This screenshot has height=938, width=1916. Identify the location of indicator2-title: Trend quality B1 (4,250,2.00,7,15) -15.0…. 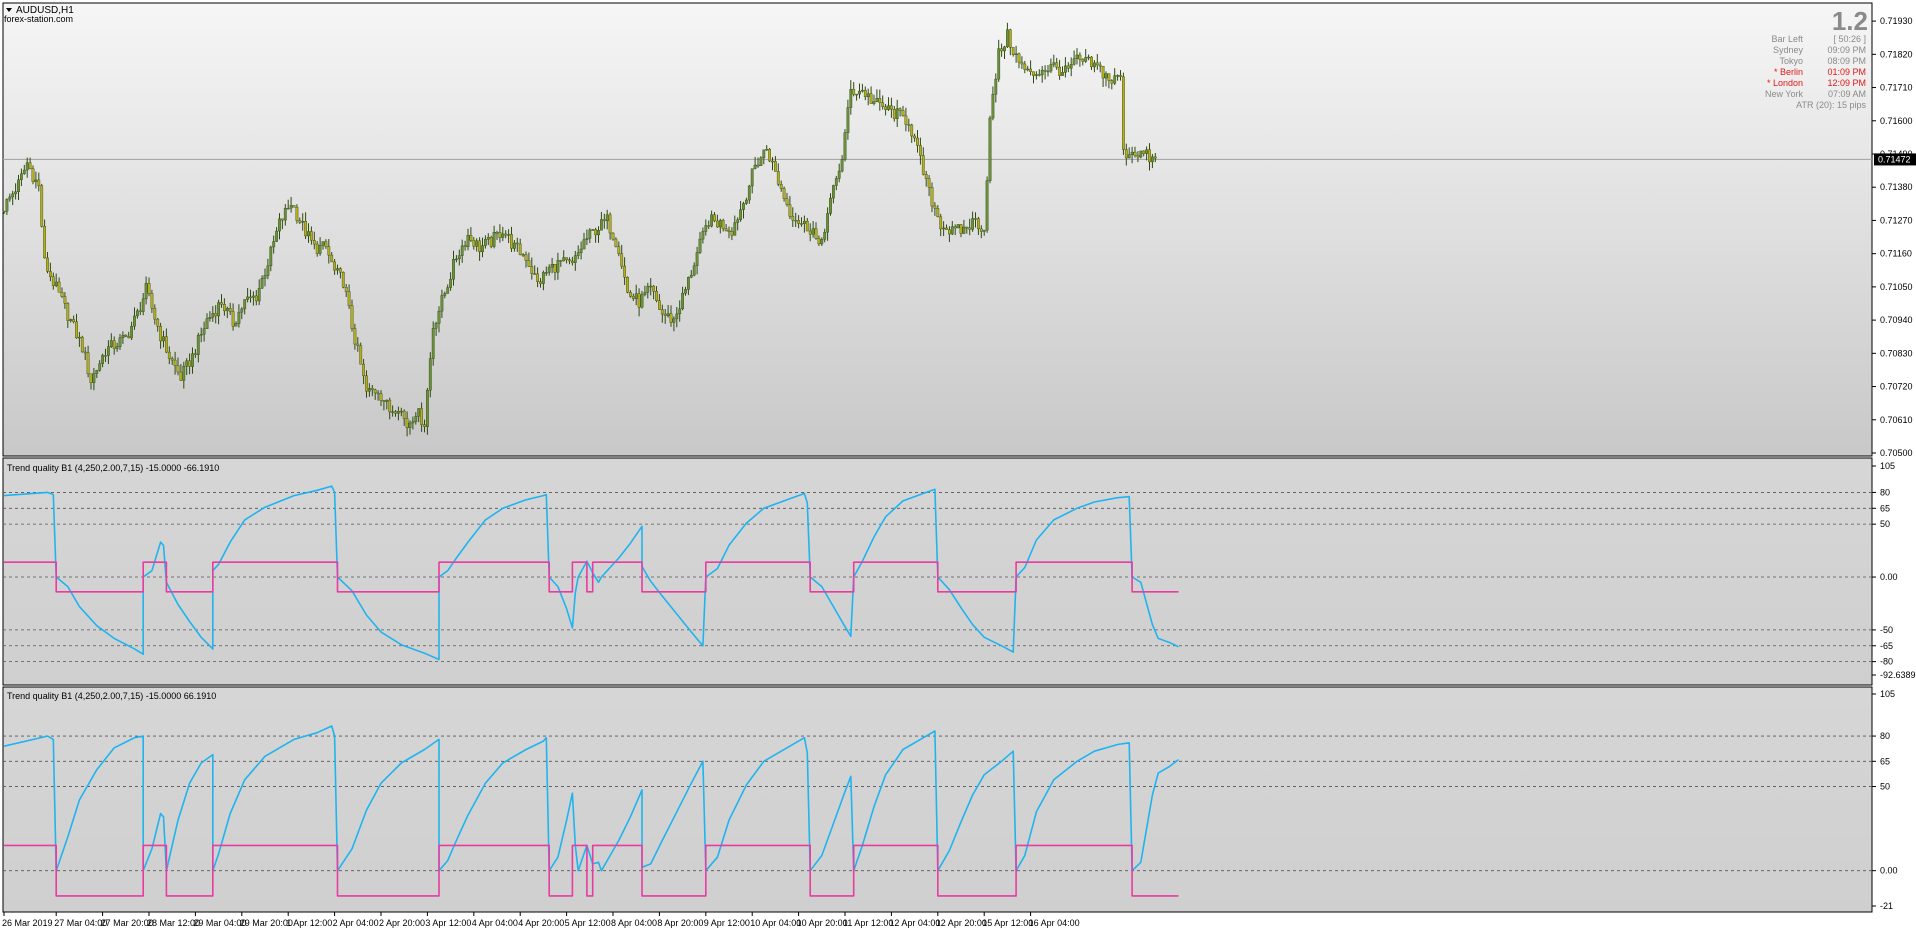
(111, 696).